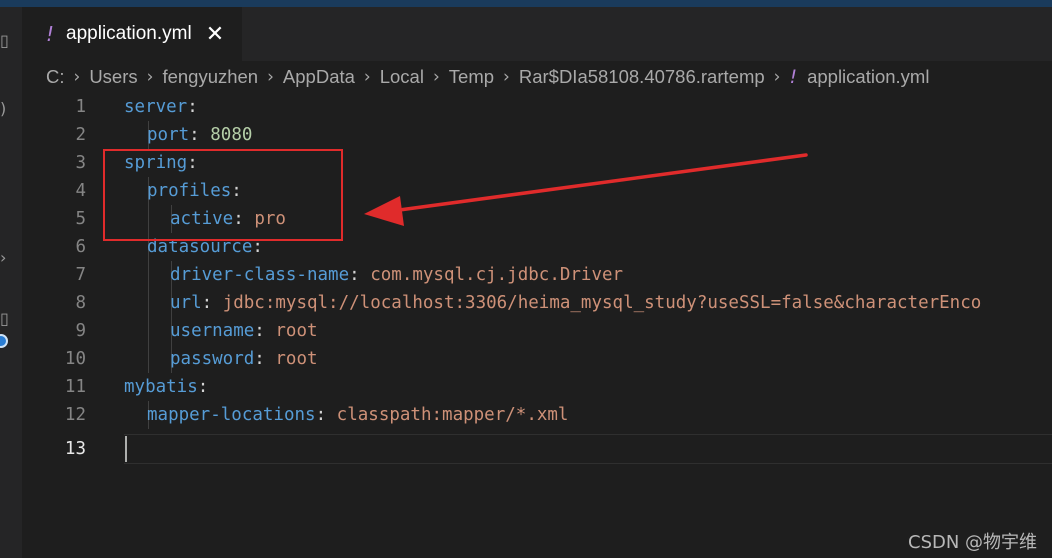  What do you see at coordinates (973, 542) in the screenshot?
I see `watermark: CSDN @物宇维` at bounding box center [973, 542].